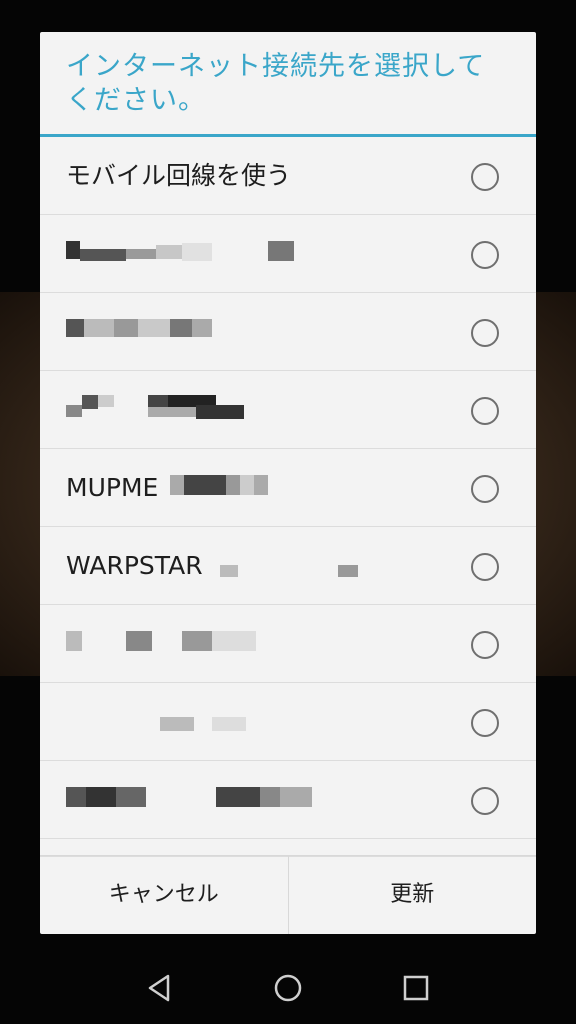  I want to click on network-option-mobile: モバイル回線を使う, so click(288, 176).